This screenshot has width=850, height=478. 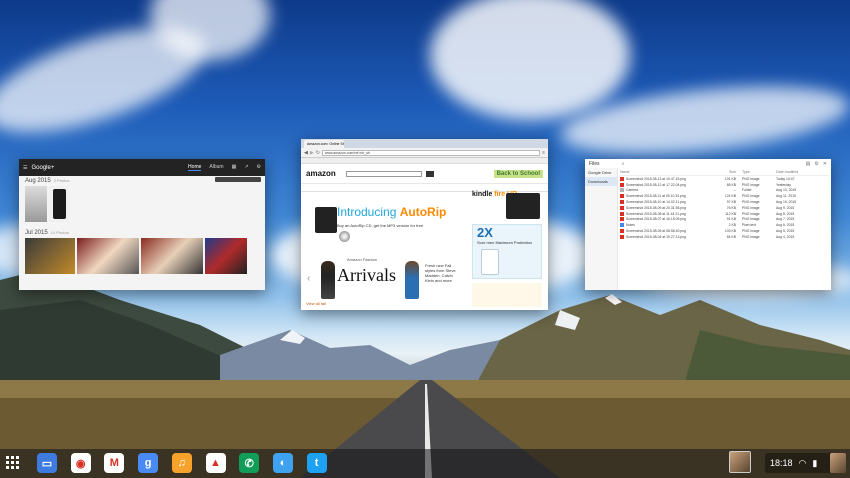 I want to click on file-name: Screenshot 2015-08-09 at 20.31.55.png, so click(x=656, y=207).